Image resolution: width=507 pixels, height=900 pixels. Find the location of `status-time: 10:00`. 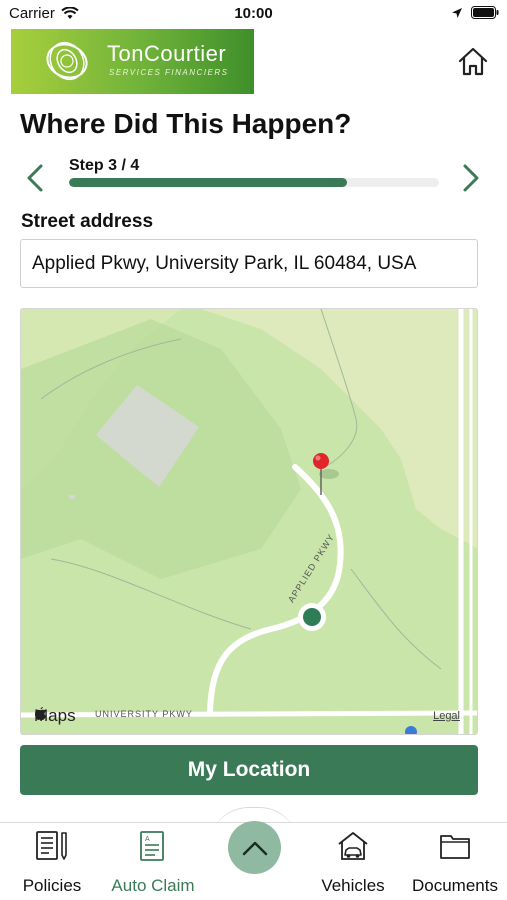

status-time: 10:00 is located at coordinates (253, 13).